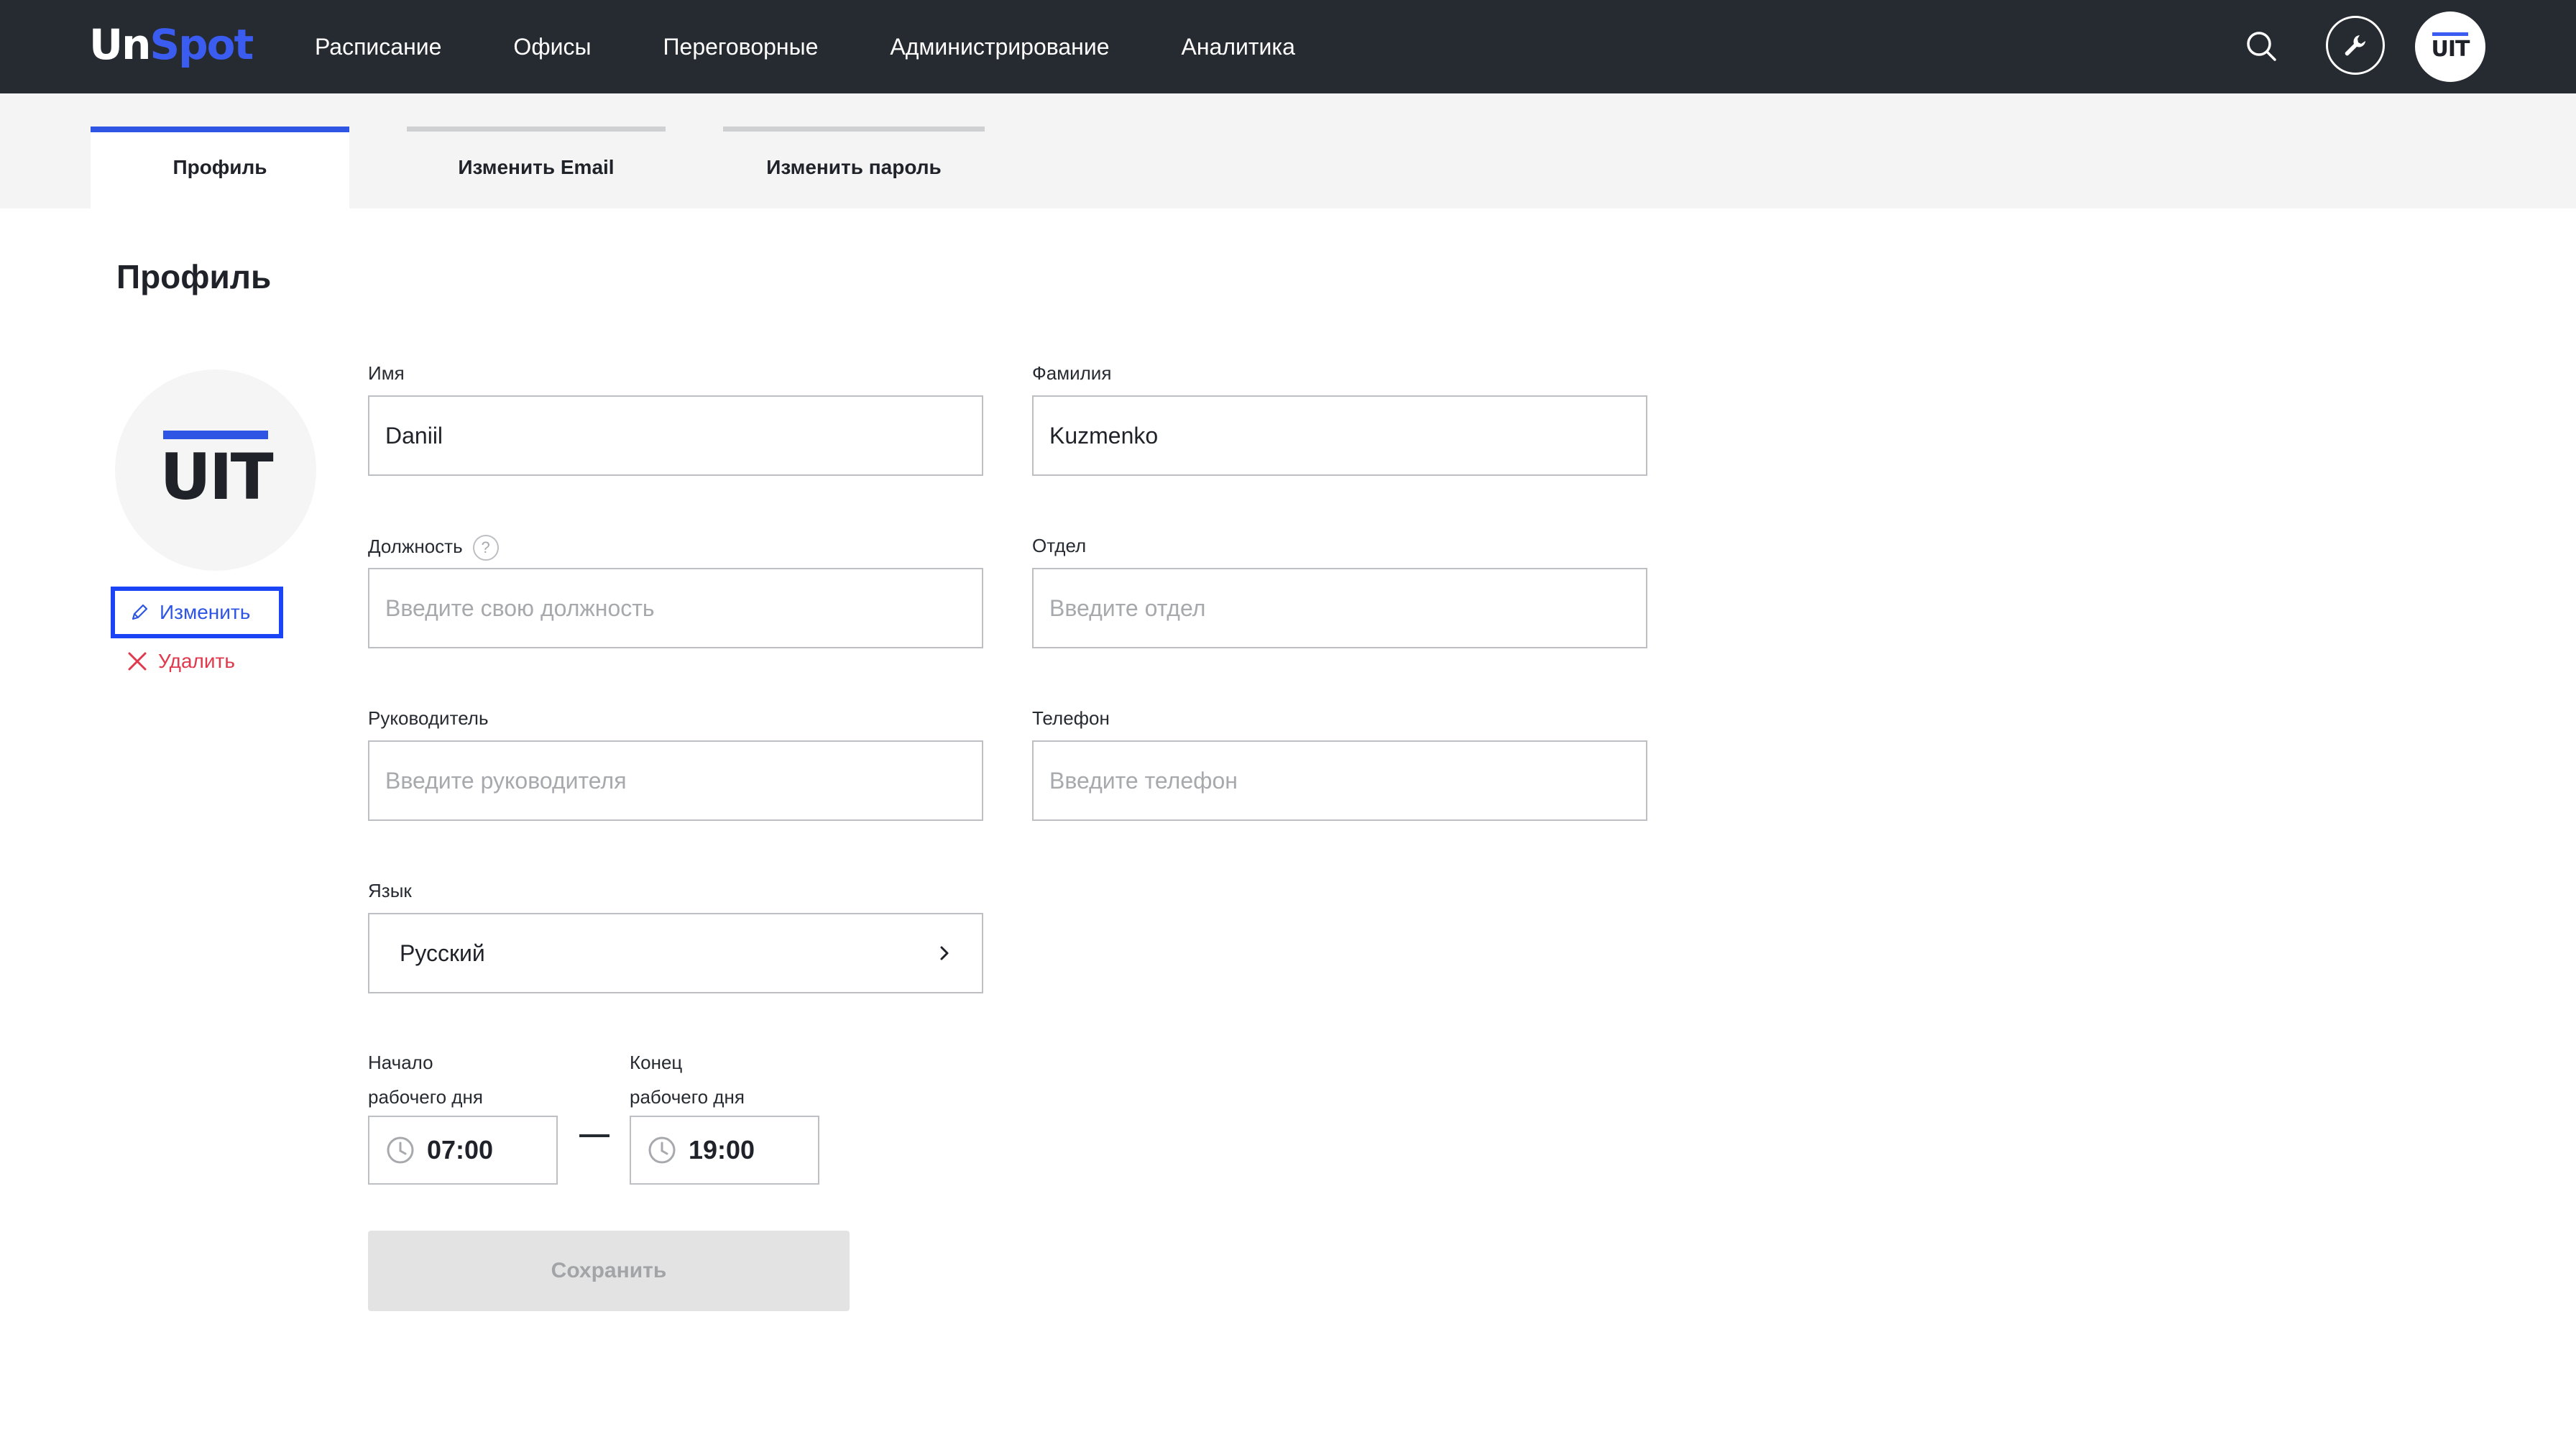 The width and height of the screenshot is (2576, 1447). What do you see at coordinates (415, 546) in the screenshot?
I see `position-label: Должность` at bounding box center [415, 546].